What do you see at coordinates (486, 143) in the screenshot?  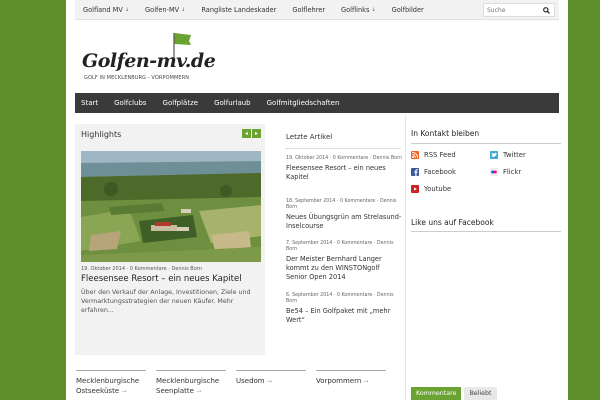 I see `contact-divider` at bounding box center [486, 143].